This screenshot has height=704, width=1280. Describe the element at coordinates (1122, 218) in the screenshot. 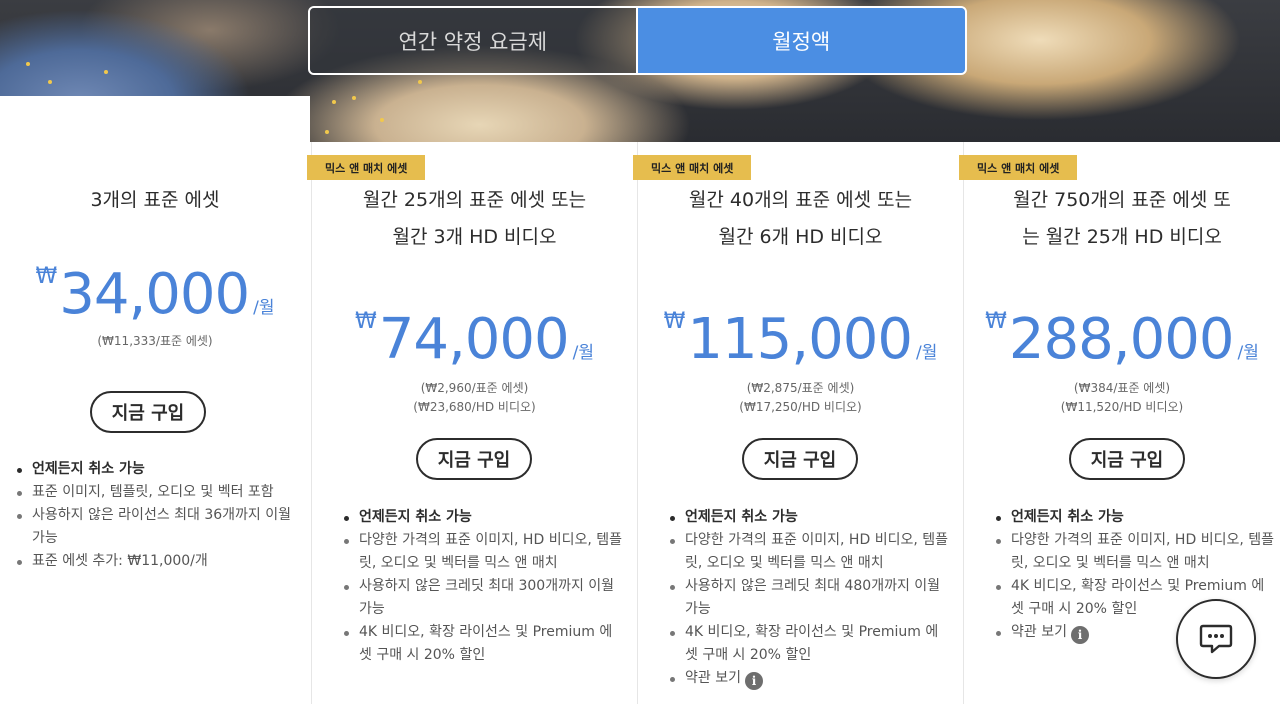

I see `plan-title: 월간 750개의 표준 에셋 또는 월간 25개 HD 비디오` at that location.